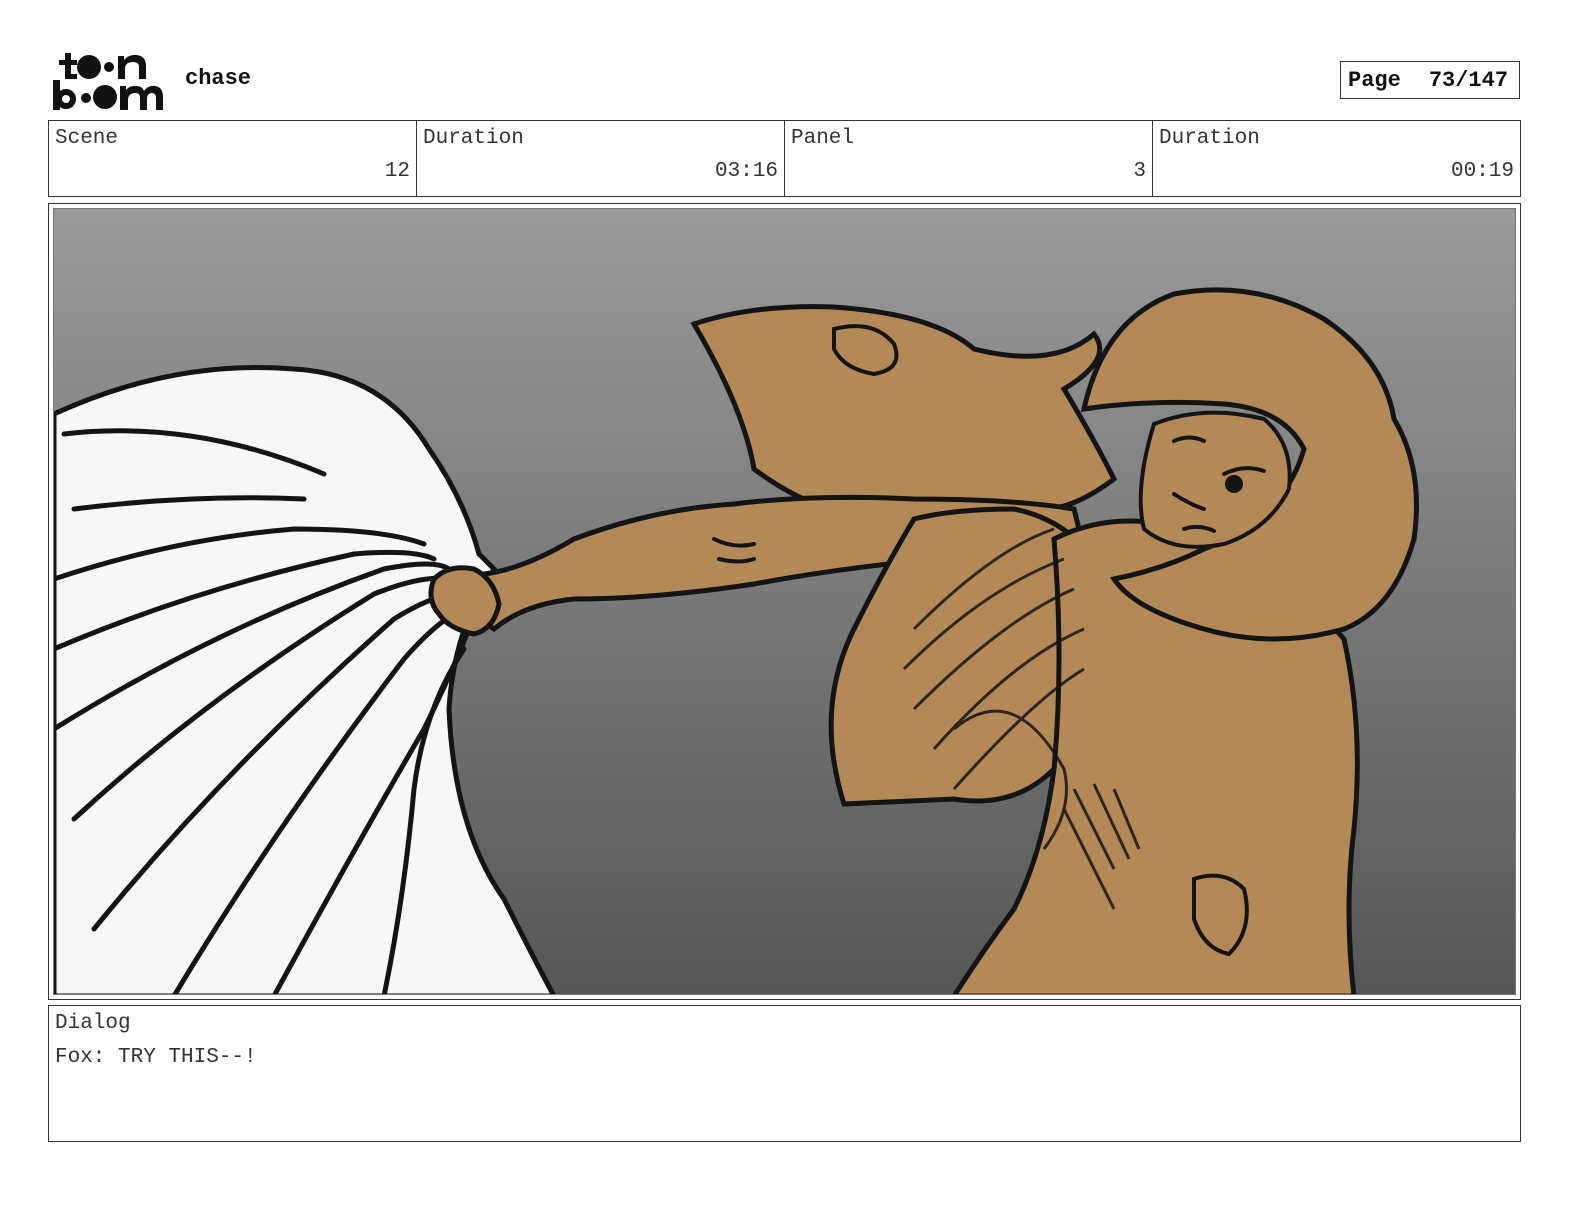 The width and height of the screenshot is (1584, 1224). Describe the element at coordinates (784, 1073) in the screenshot. I see `dialog-box: Dialog Fox: TRY THIS--!` at that location.